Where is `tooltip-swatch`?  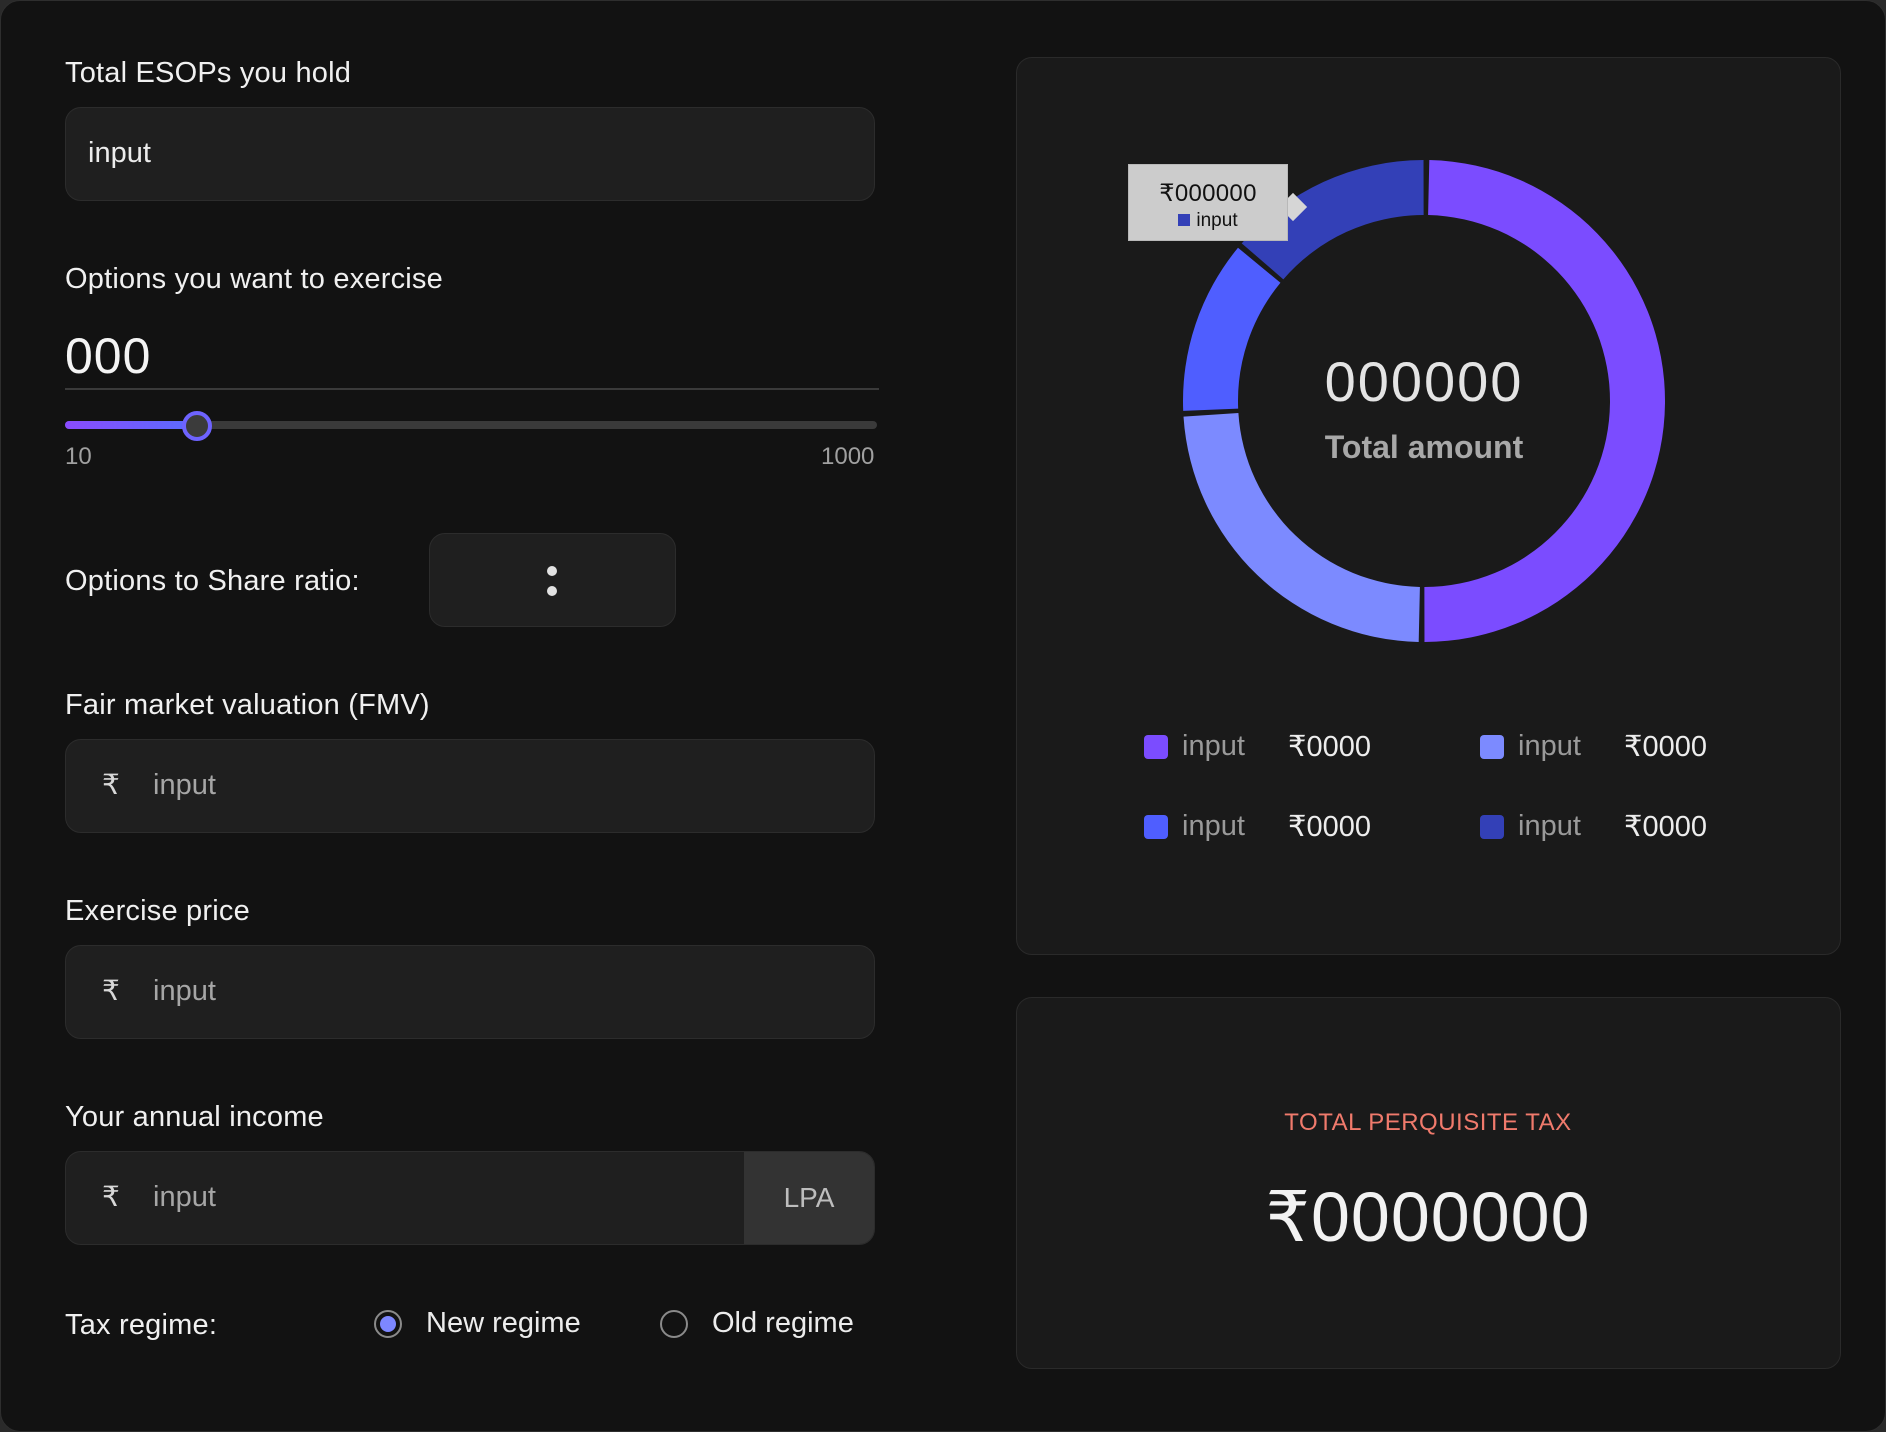 tooltip-swatch is located at coordinates (1184, 220).